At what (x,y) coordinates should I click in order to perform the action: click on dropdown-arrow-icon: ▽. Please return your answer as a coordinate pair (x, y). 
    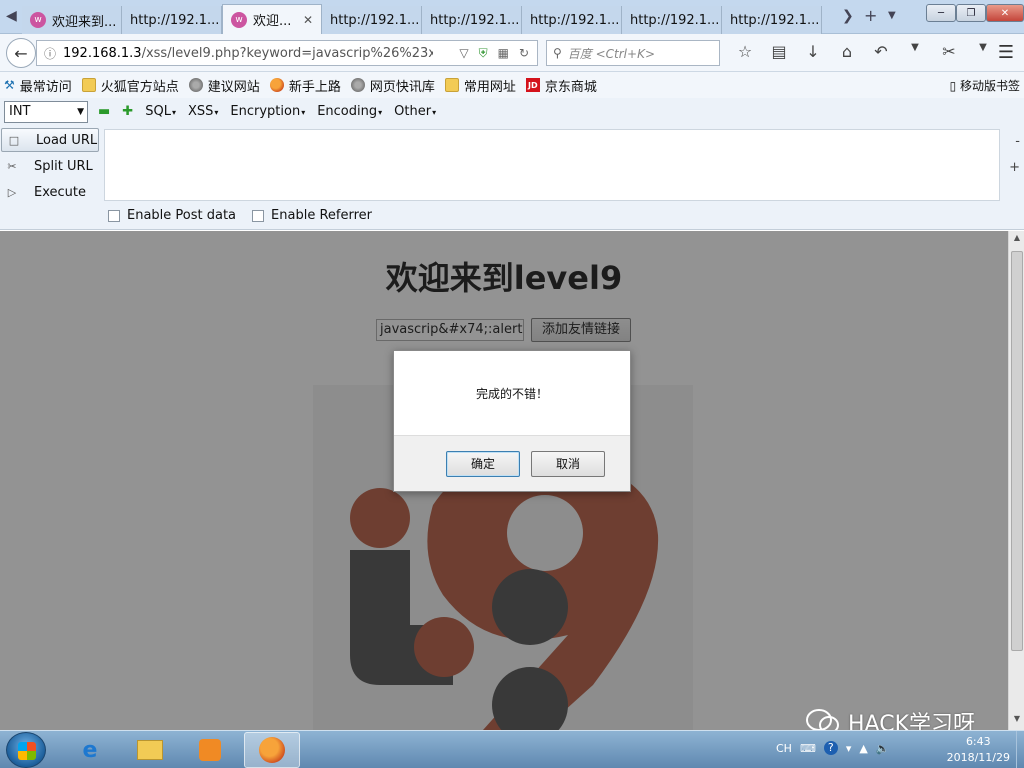
    Looking at the image, I should click on (463, 53).